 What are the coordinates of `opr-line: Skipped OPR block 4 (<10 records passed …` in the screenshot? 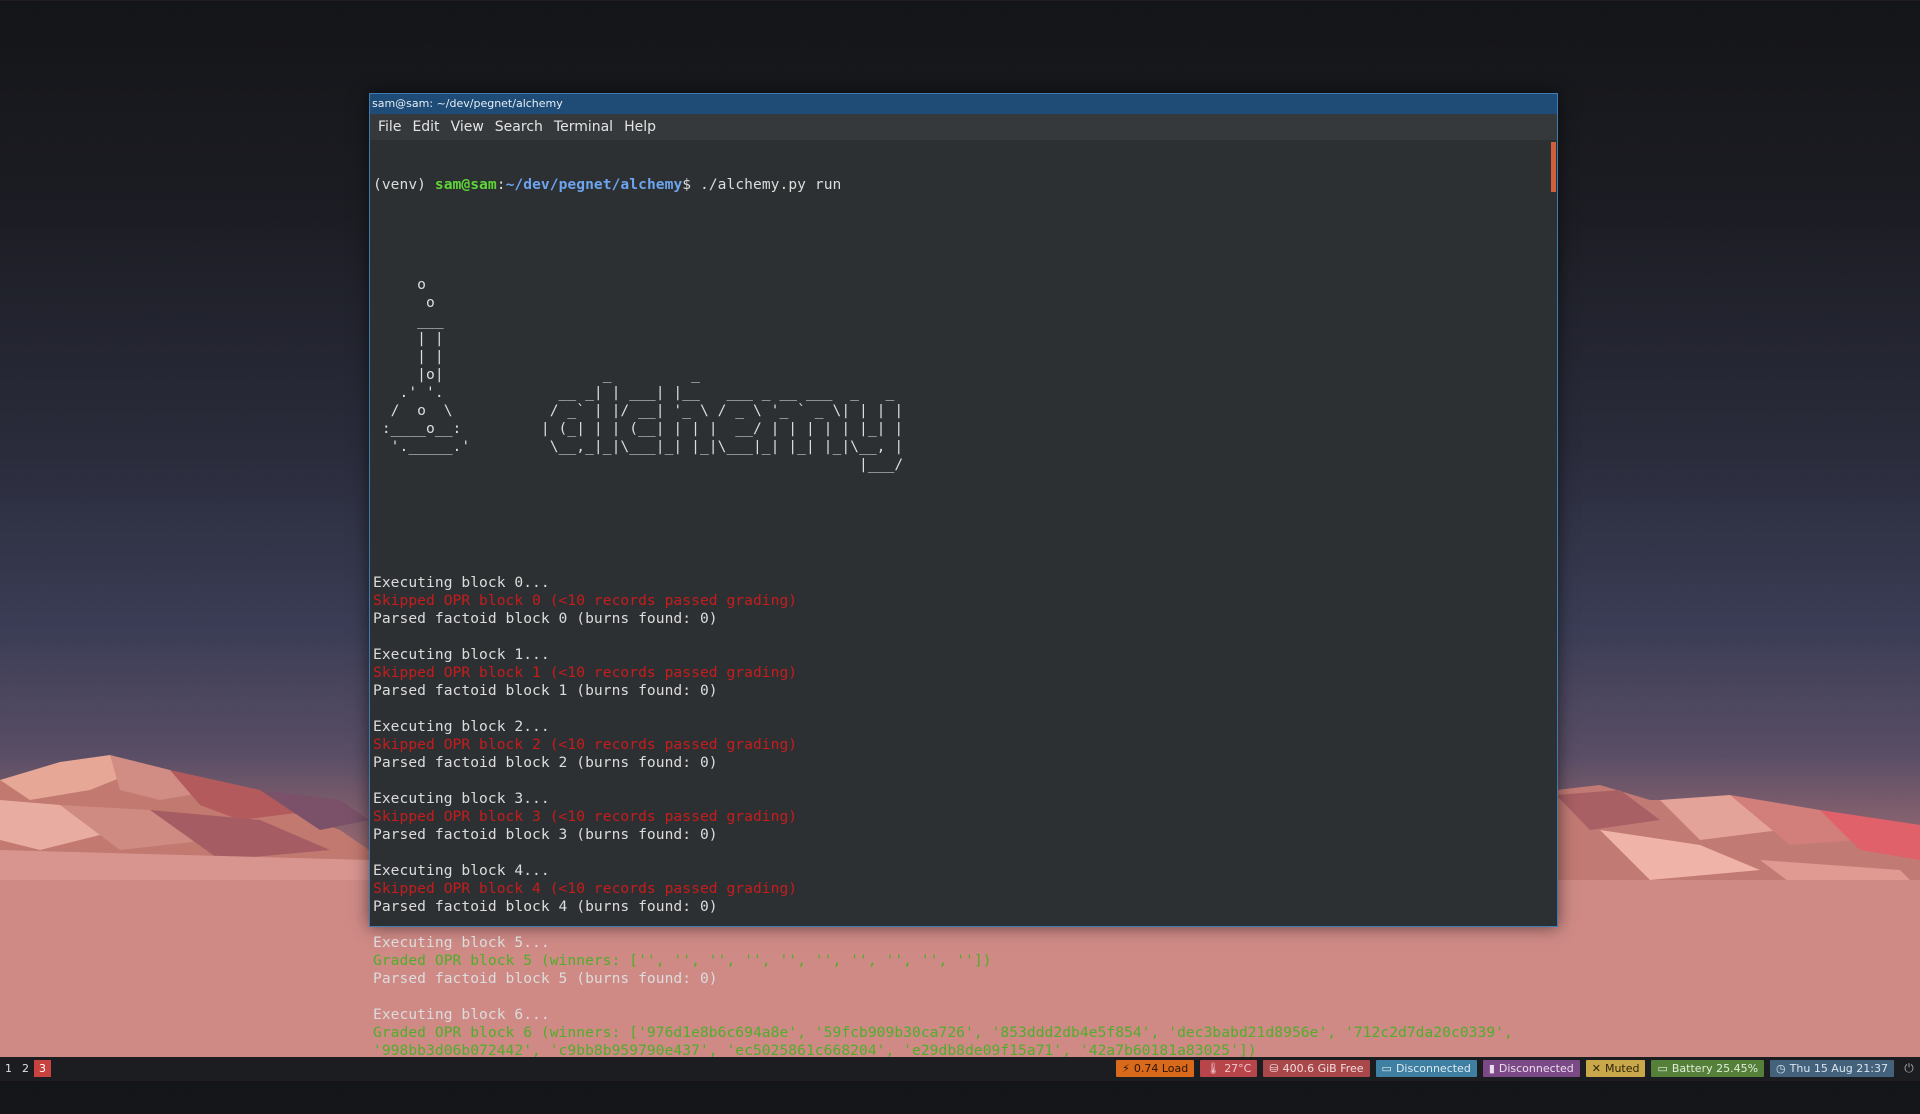 It's located at (585, 888).